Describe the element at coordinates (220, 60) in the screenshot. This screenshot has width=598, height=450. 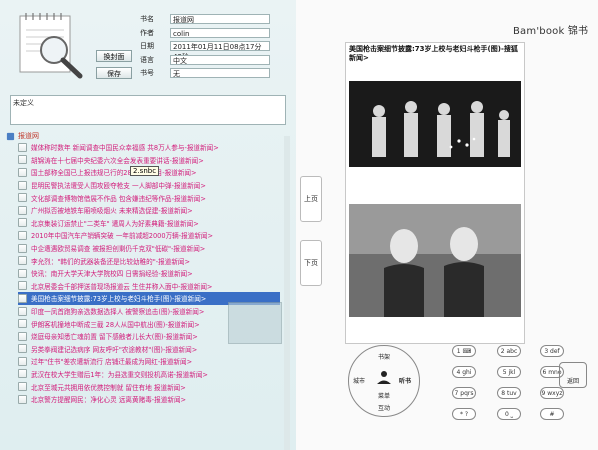
I see `meta-language-field: 中文` at that location.